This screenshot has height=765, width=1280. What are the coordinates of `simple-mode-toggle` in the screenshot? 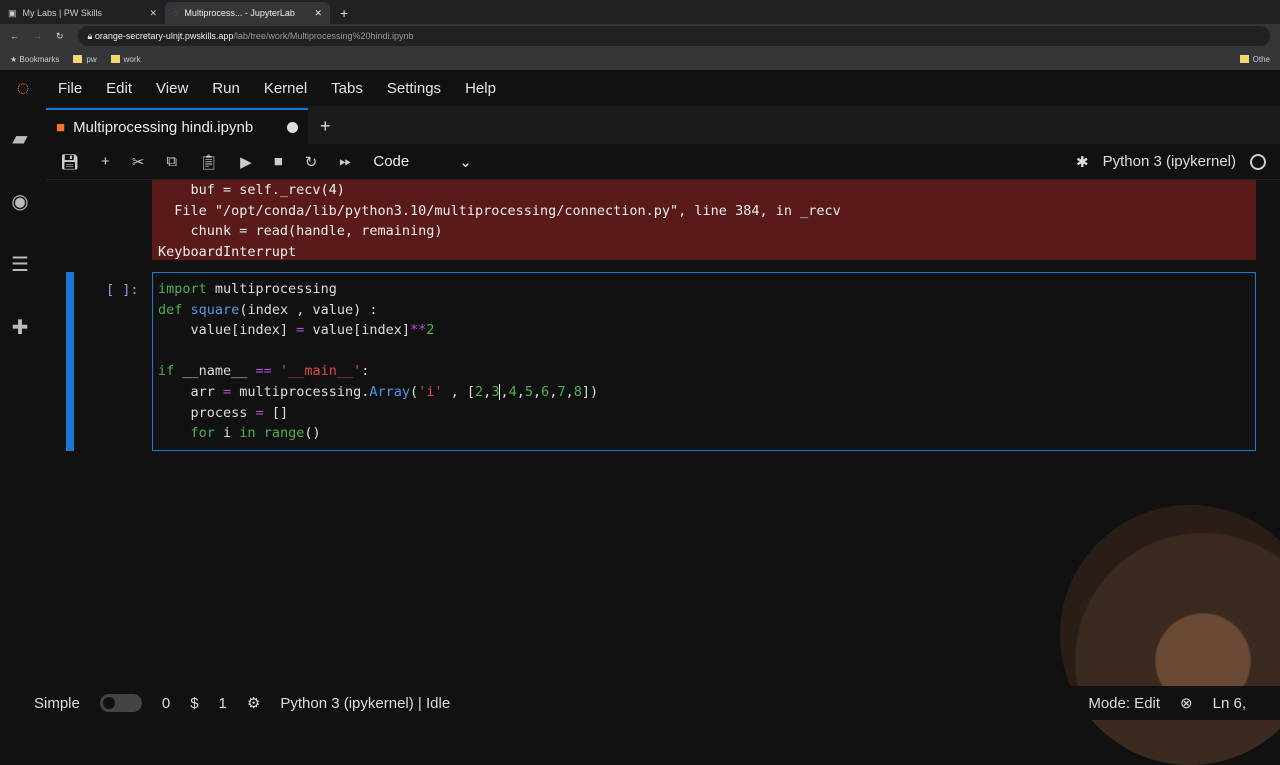 It's located at (120, 703).